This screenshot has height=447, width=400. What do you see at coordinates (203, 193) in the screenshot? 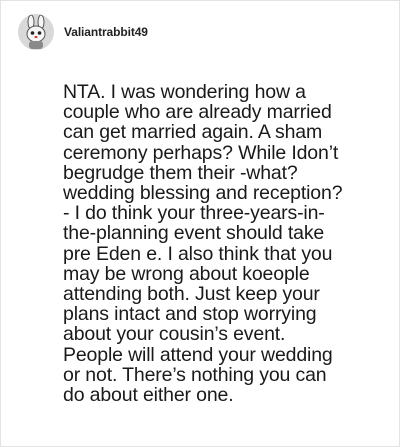
I see `comment-line: wedding blessing and reception?` at bounding box center [203, 193].